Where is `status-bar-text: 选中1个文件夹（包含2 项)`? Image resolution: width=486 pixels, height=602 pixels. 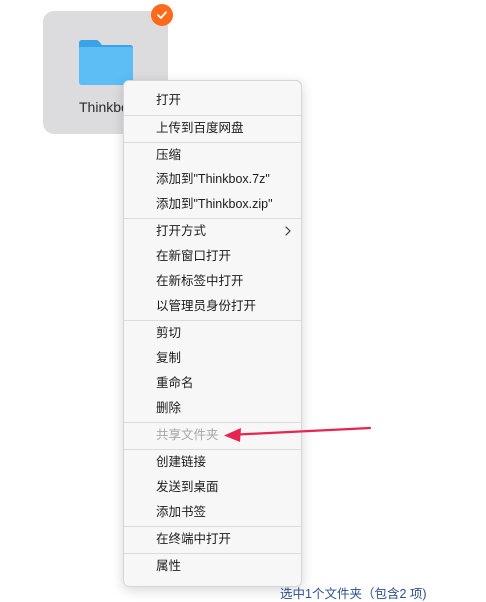 status-bar-text: 选中1个文件夹（包含2 项) is located at coordinates (353, 594).